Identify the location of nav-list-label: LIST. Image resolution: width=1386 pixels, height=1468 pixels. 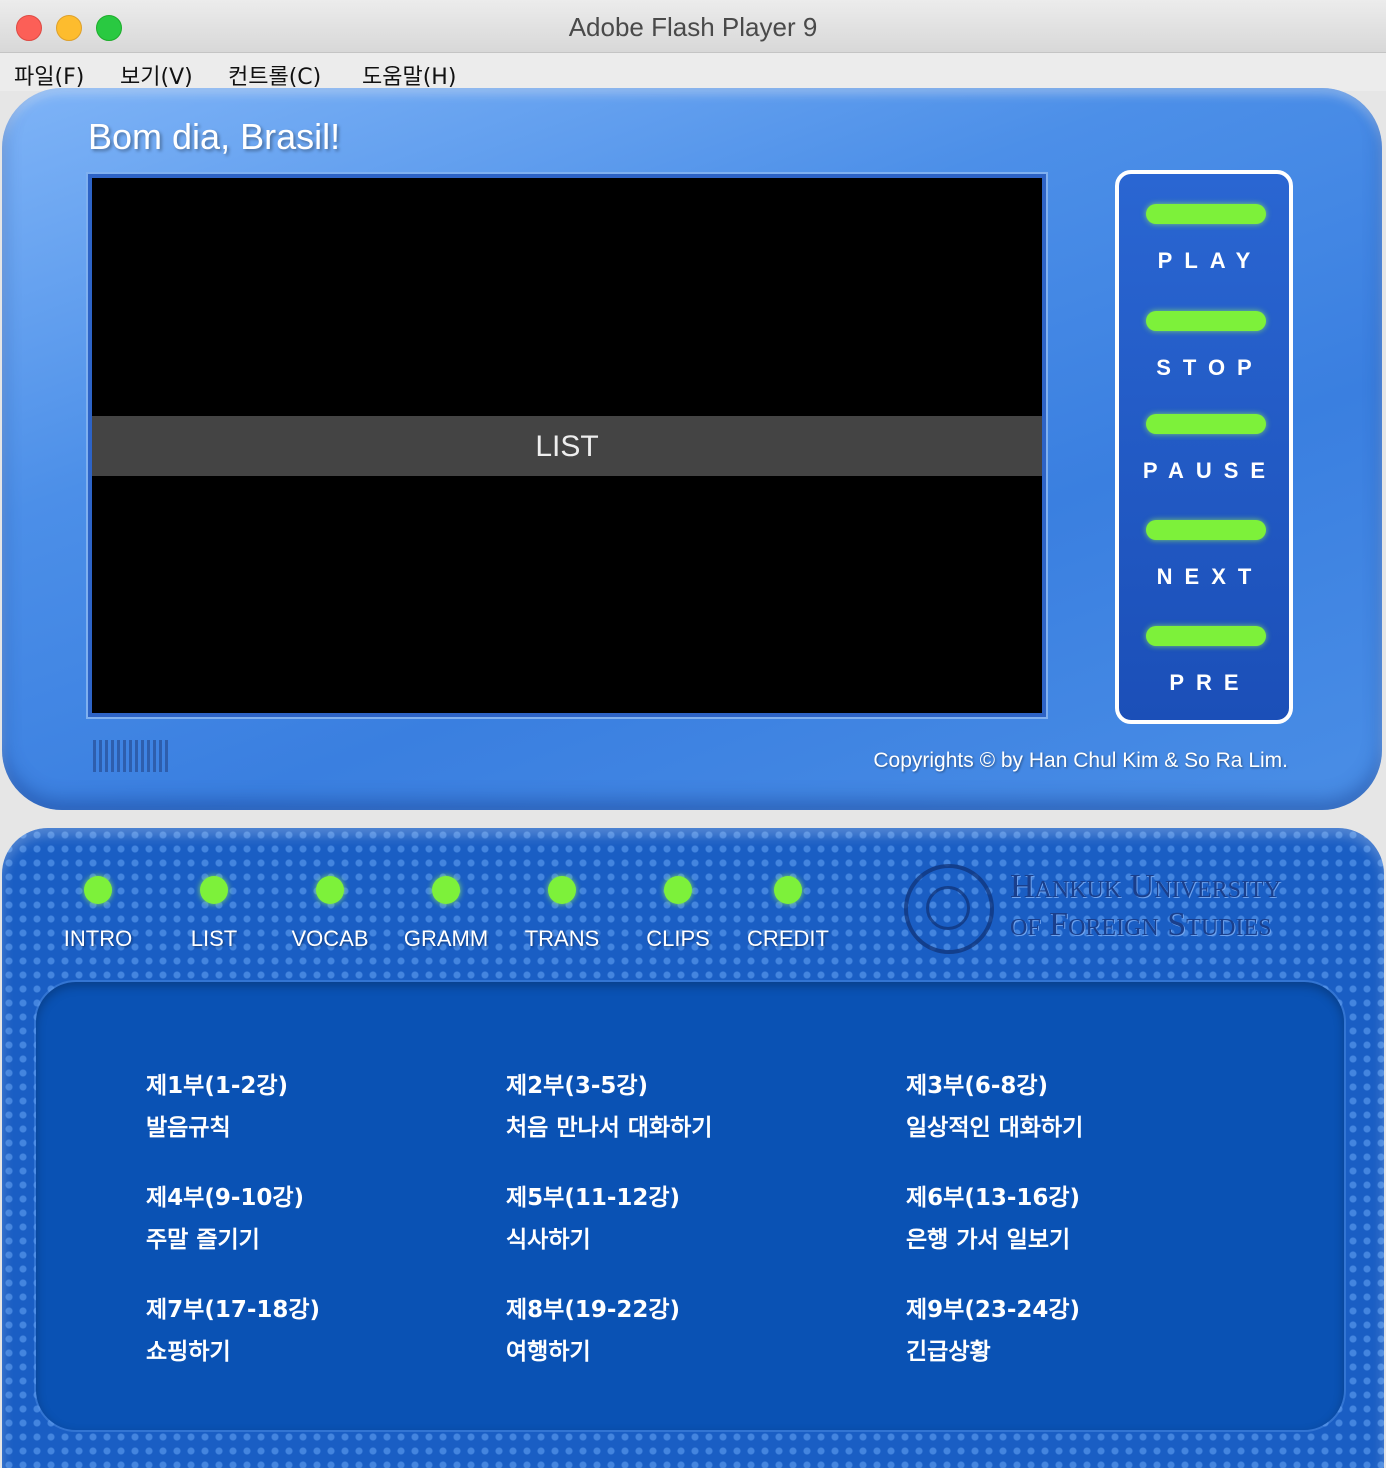
(214, 938).